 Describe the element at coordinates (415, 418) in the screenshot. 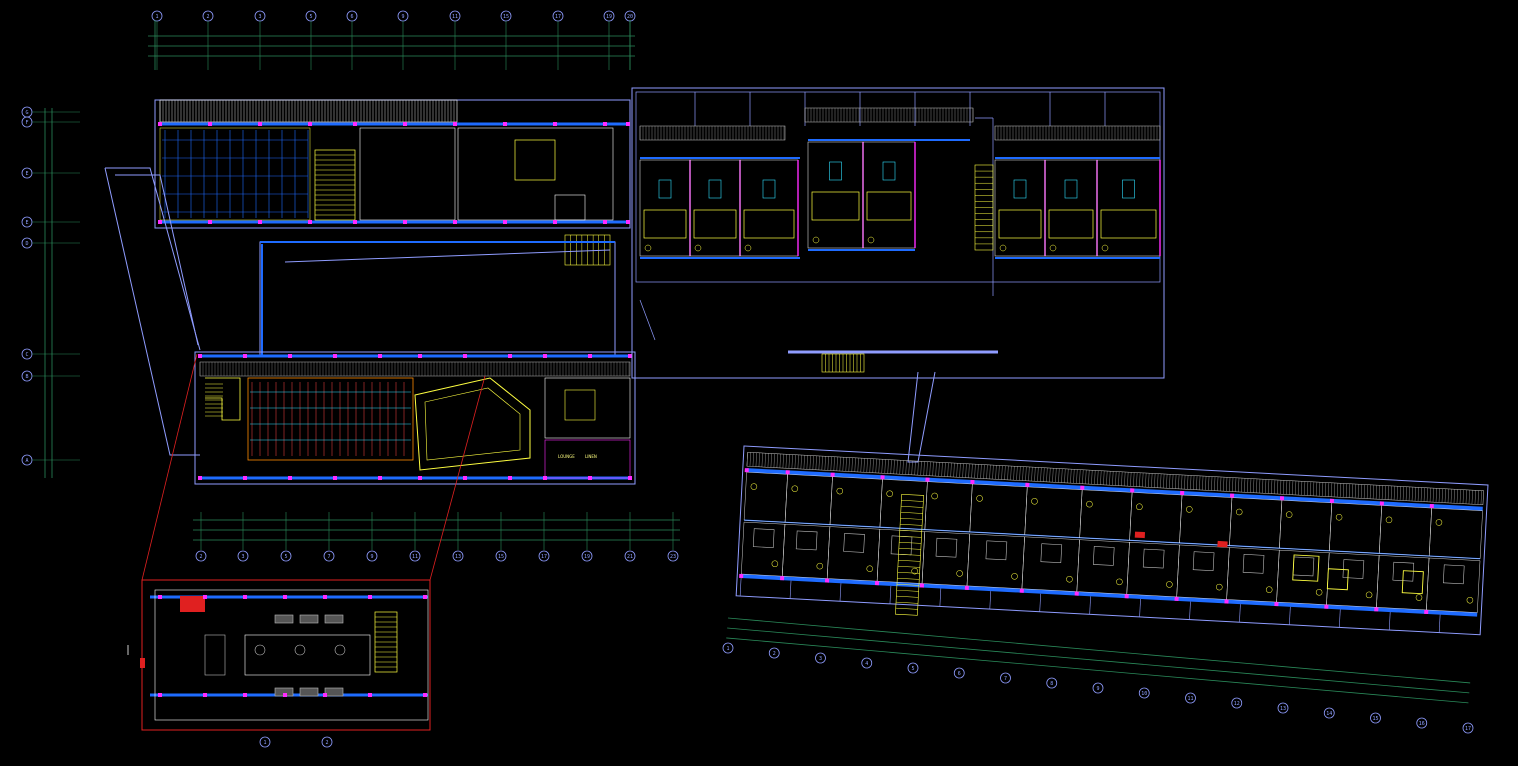

I see `lower-building-block: LOUNGE LINEN` at that location.